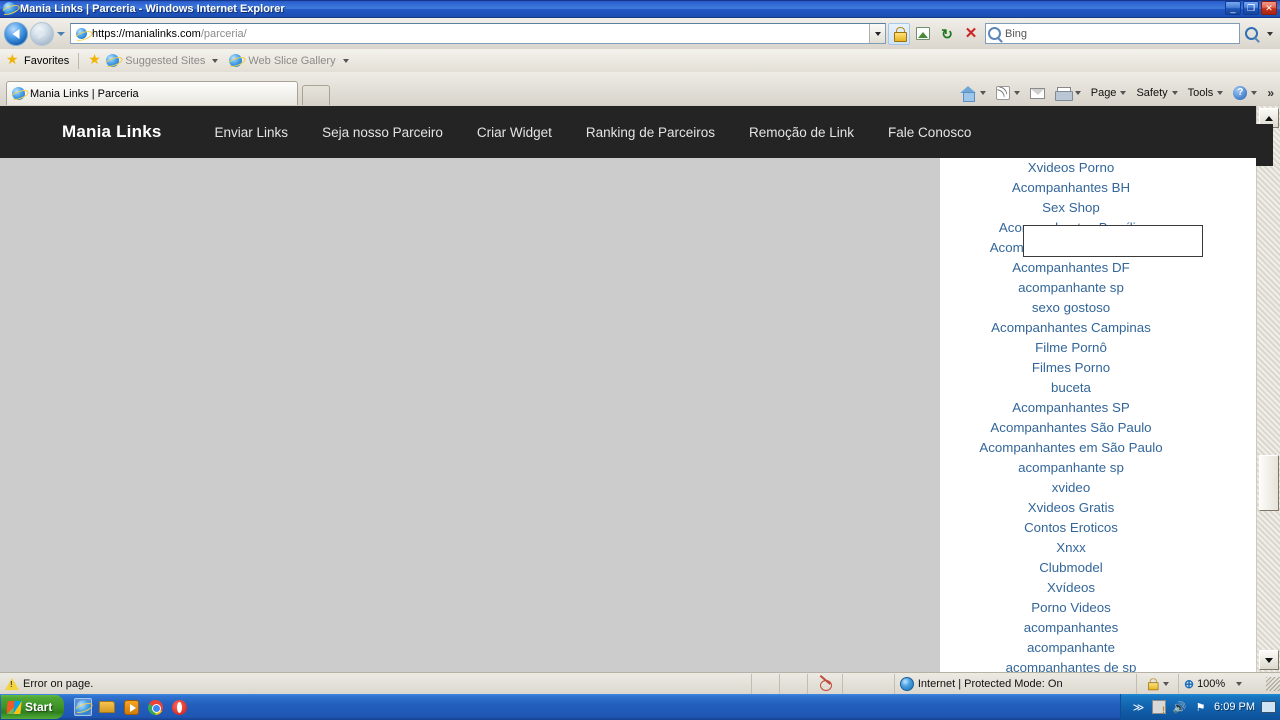 This screenshot has width=1280, height=720. I want to click on suggested-sites-icon, so click(113, 60).